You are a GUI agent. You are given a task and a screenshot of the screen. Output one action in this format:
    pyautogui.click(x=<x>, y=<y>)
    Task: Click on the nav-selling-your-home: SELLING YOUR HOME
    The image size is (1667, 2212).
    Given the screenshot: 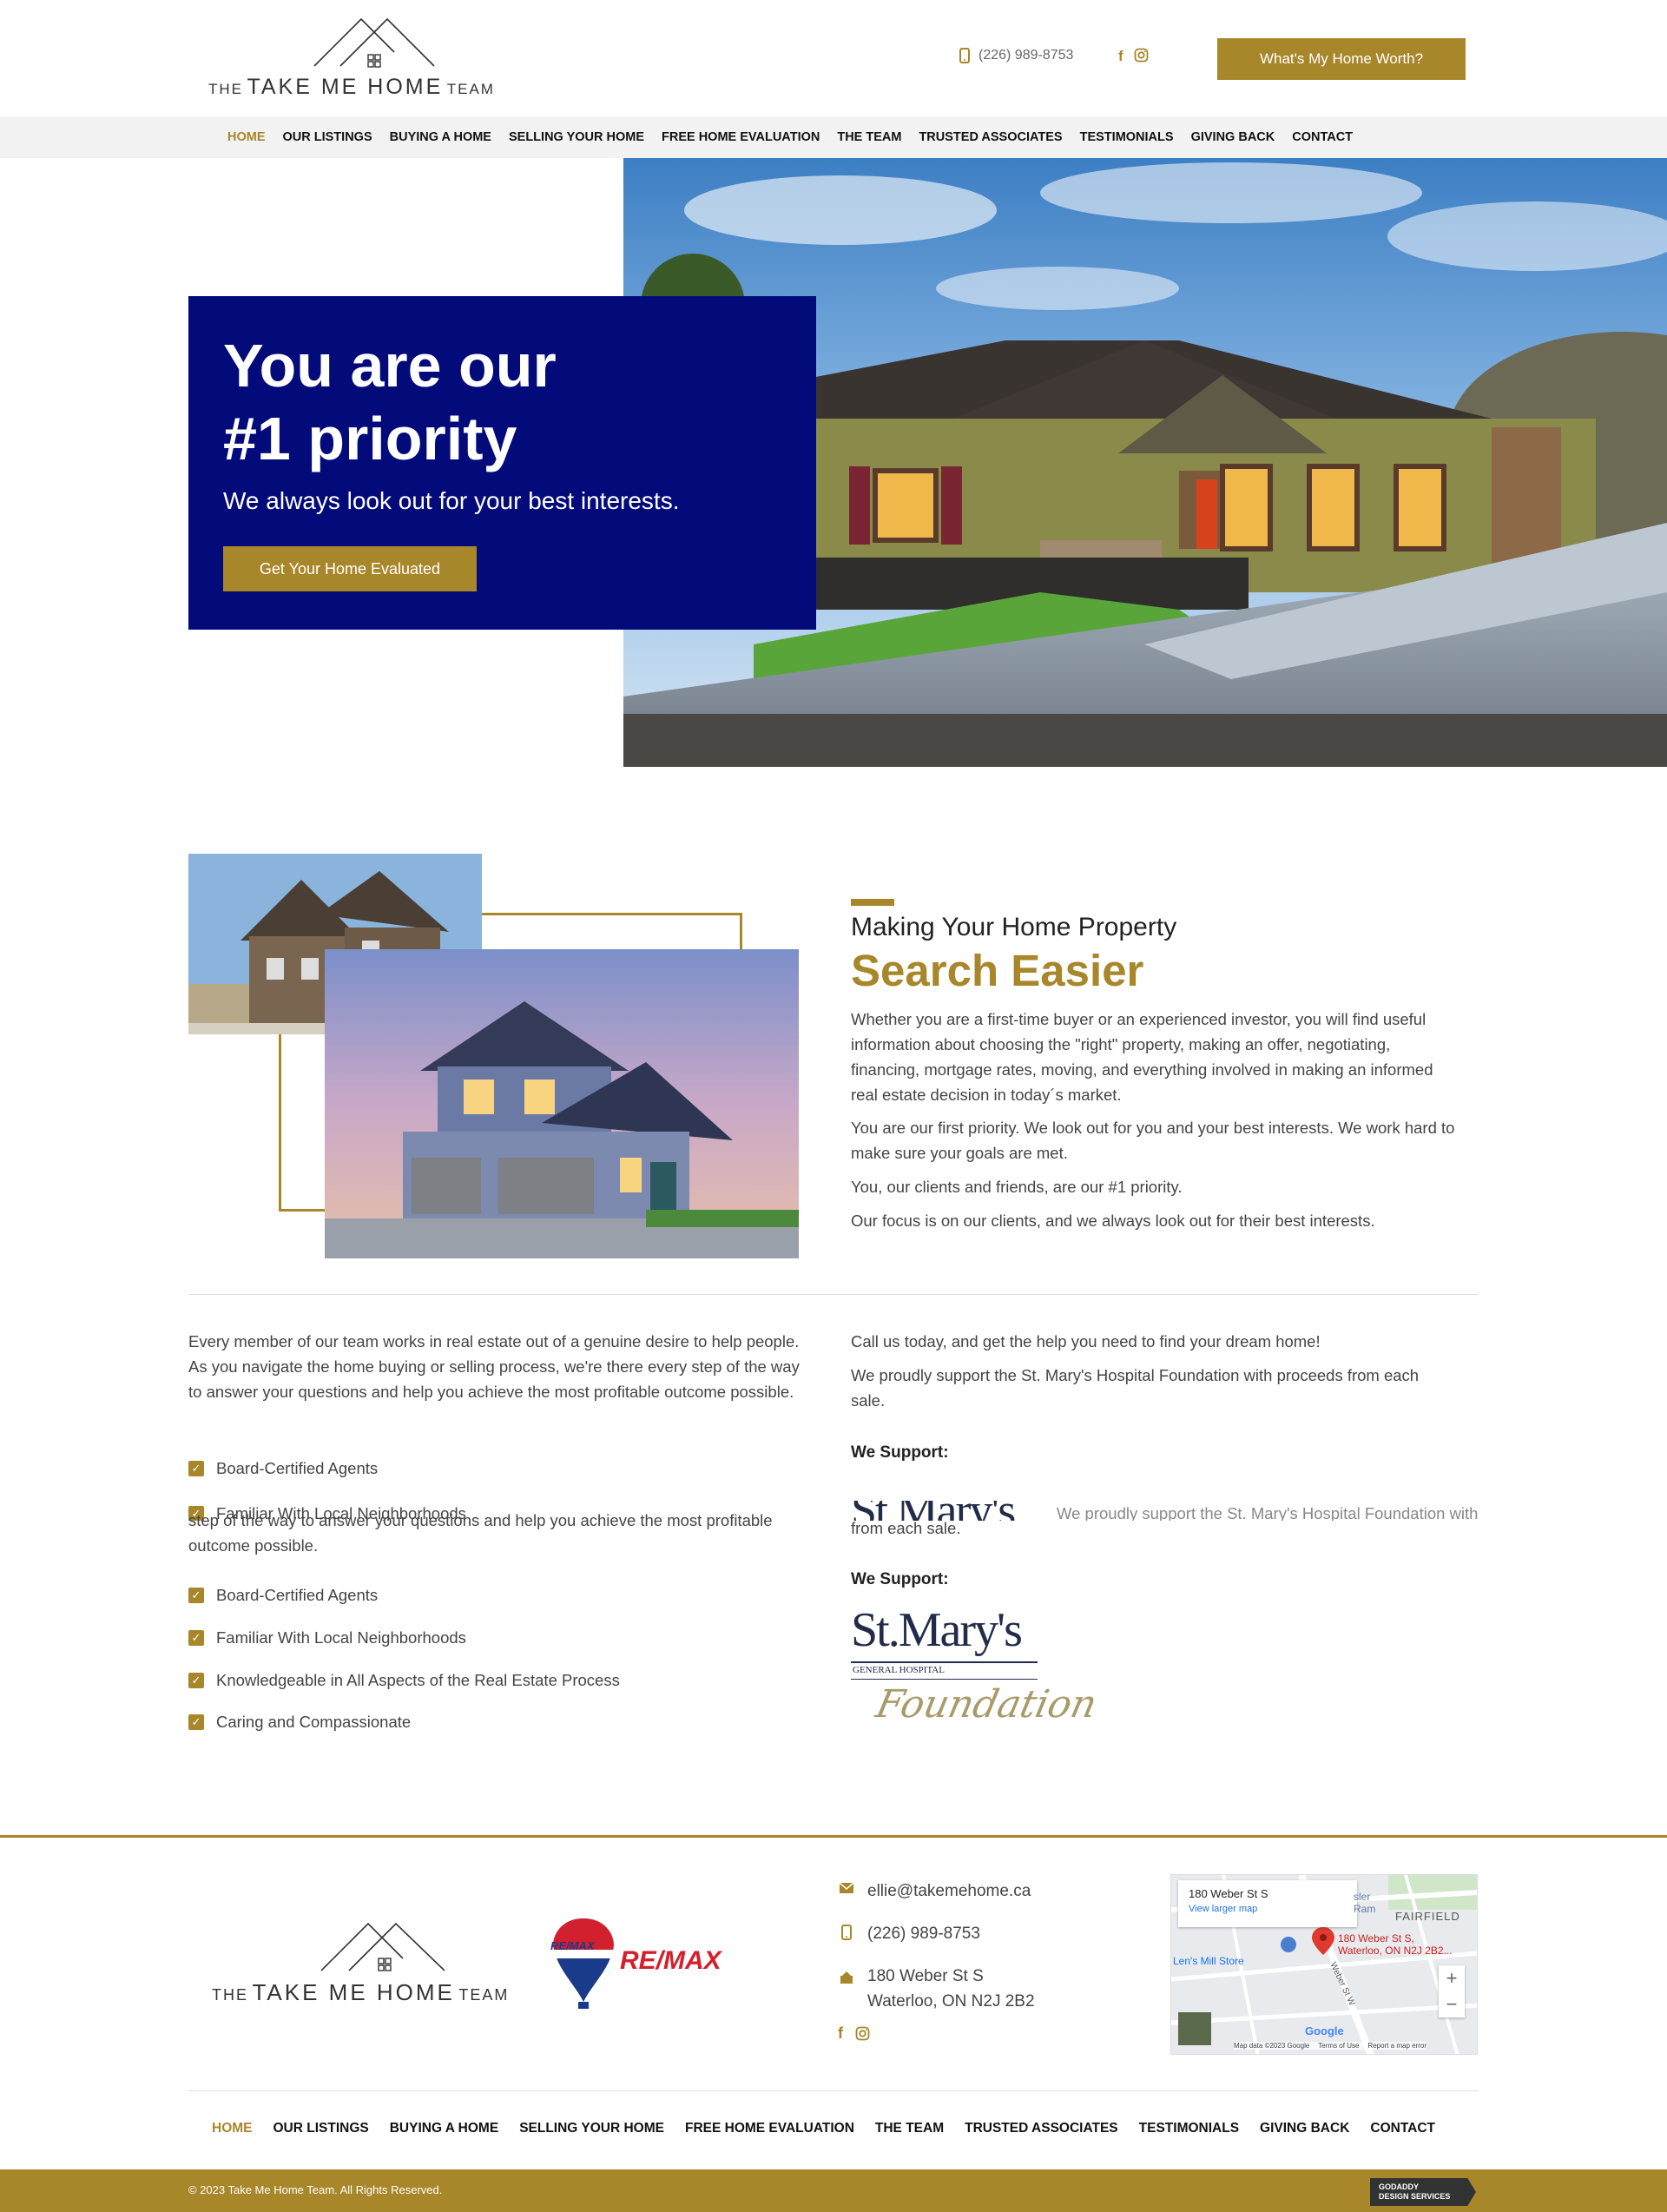 What is the action you would take?
    pyautogui.click(x=576, y=137)
    